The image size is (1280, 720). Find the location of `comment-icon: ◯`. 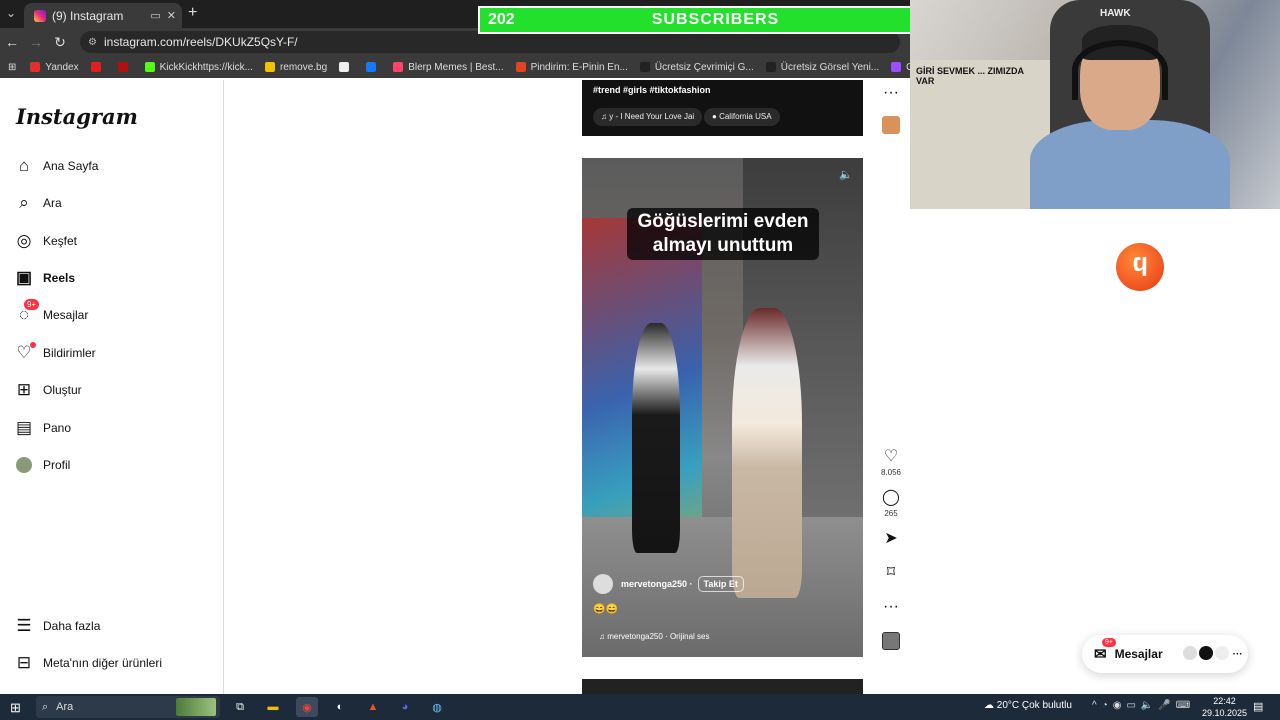

comment-icon: ◯ is located at coordinates (891, 498).